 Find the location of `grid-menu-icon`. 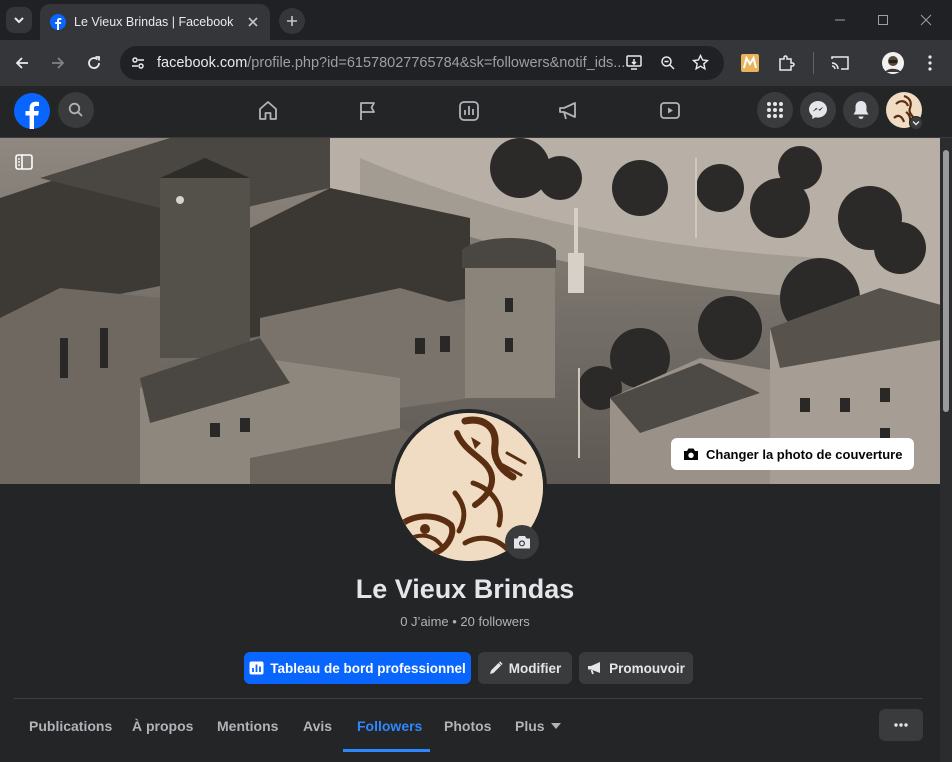

grid-menu-icon is located at coordinates (775, 110).